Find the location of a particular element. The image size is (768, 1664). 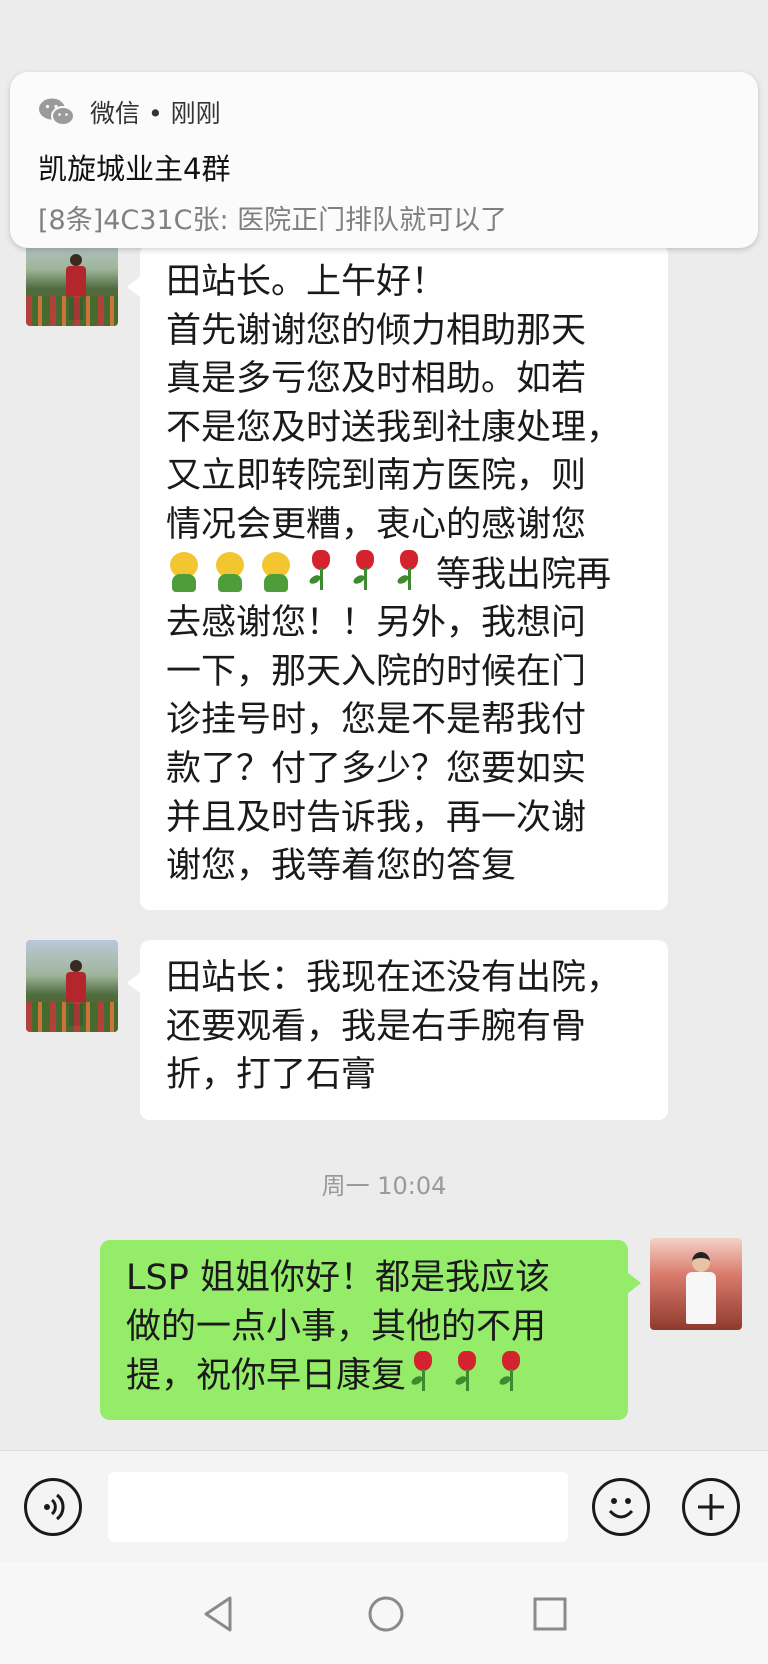

message-line: 做的一点小事，其他的不用 is located at coordinates (336, 1326).